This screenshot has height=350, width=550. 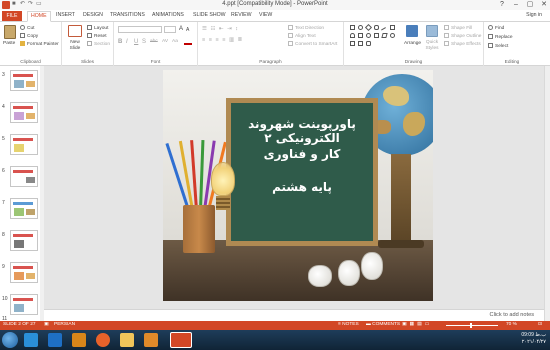 I want to click on minimize-button: –, so click(x=516, y=4).